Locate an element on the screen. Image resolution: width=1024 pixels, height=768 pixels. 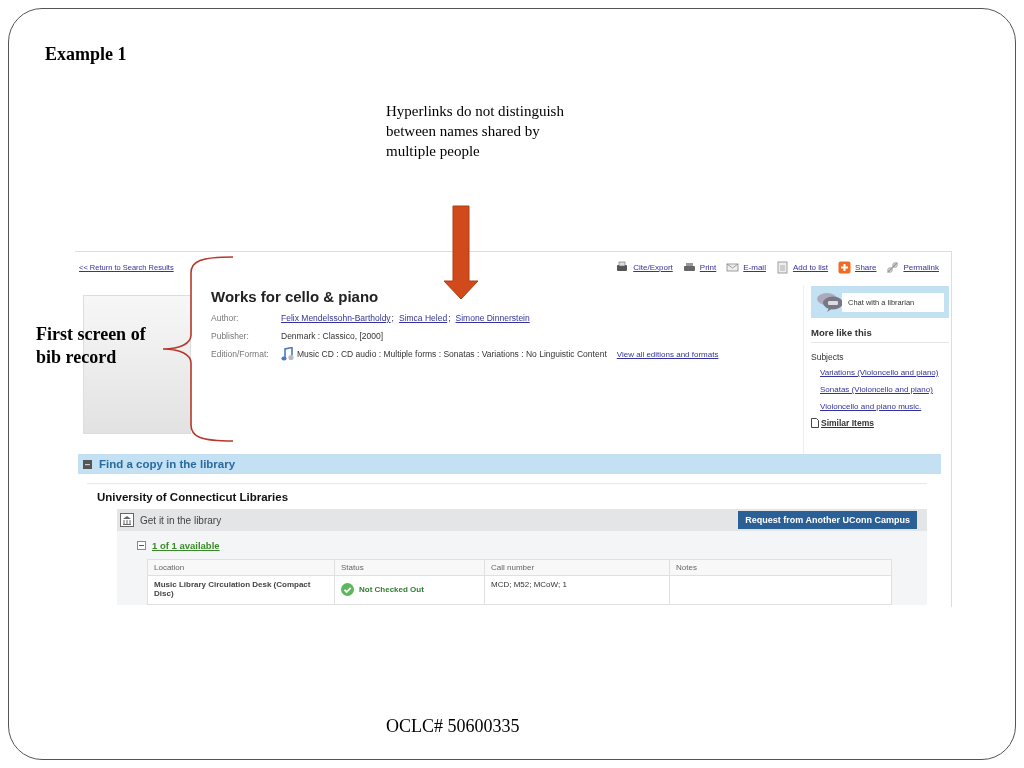
field-label: Edition/Format: is located at coordinates (240, 354).